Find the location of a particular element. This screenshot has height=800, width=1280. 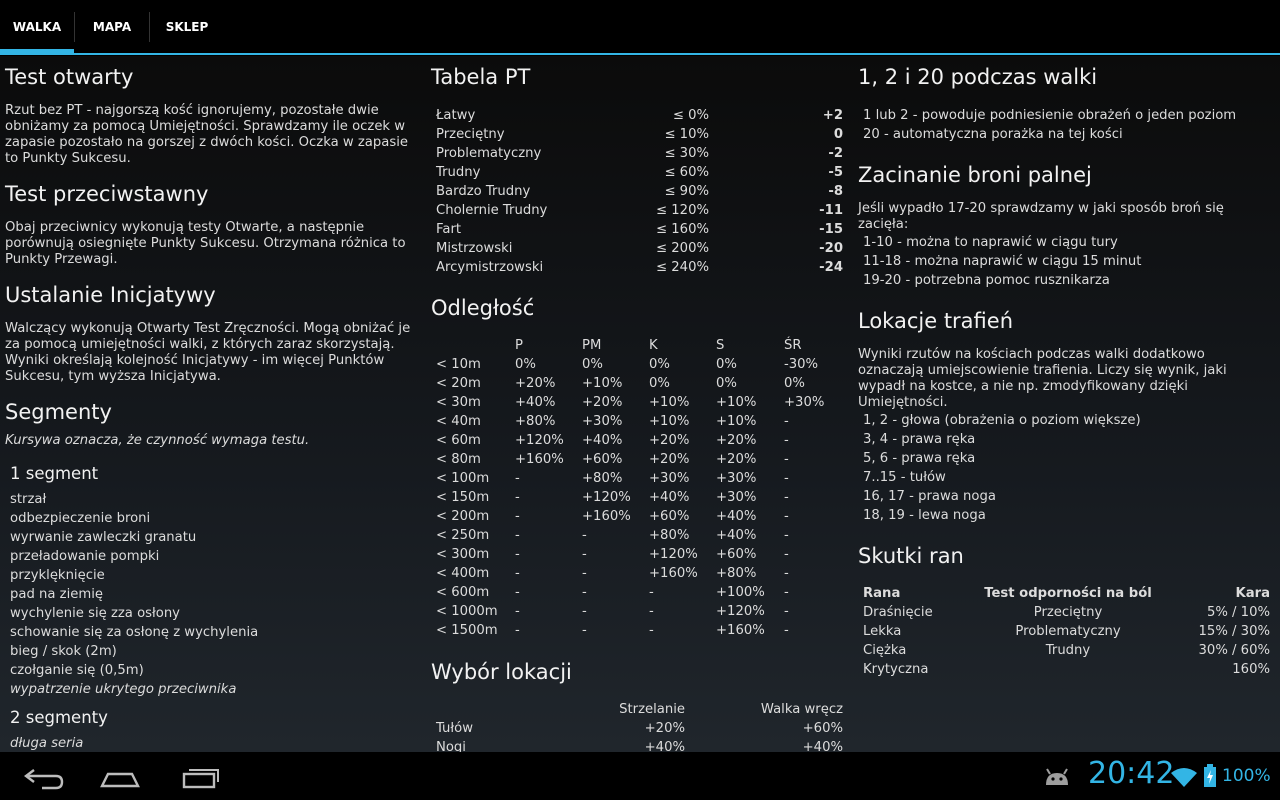

back-button is located at coordinates (42, 776).